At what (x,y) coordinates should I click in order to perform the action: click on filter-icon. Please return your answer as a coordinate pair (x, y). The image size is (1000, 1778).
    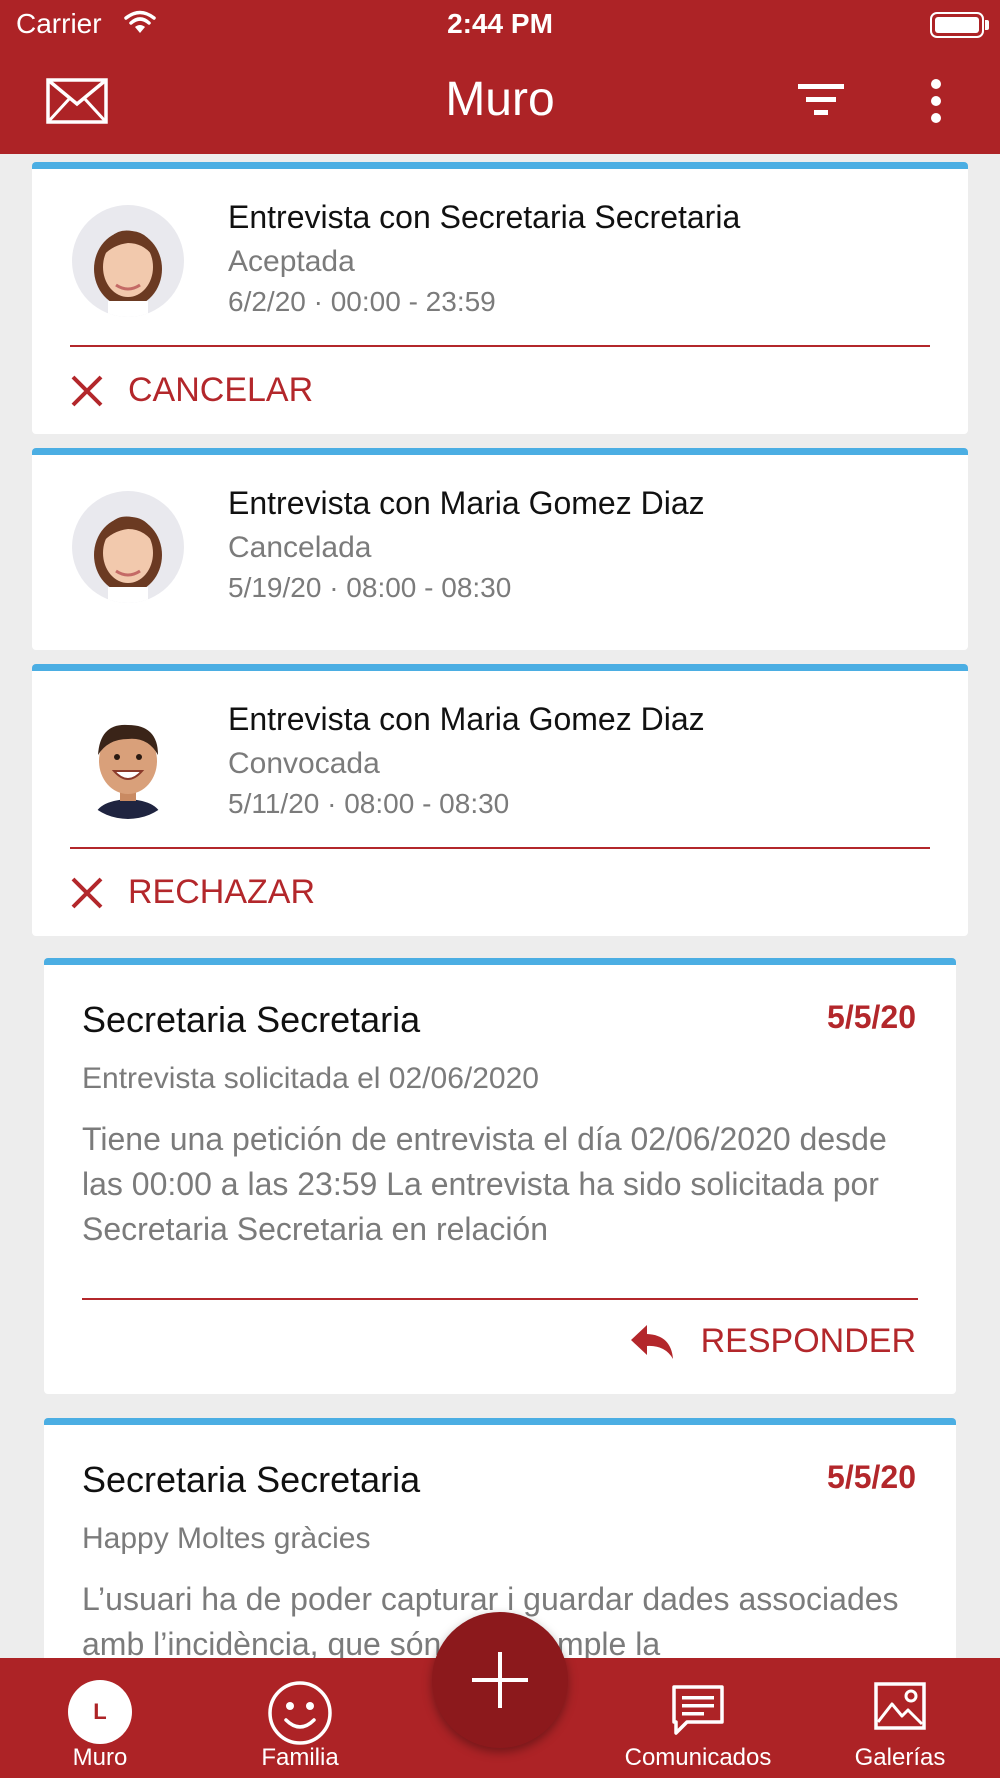
    Looking at the image, I should click on (821, 100).